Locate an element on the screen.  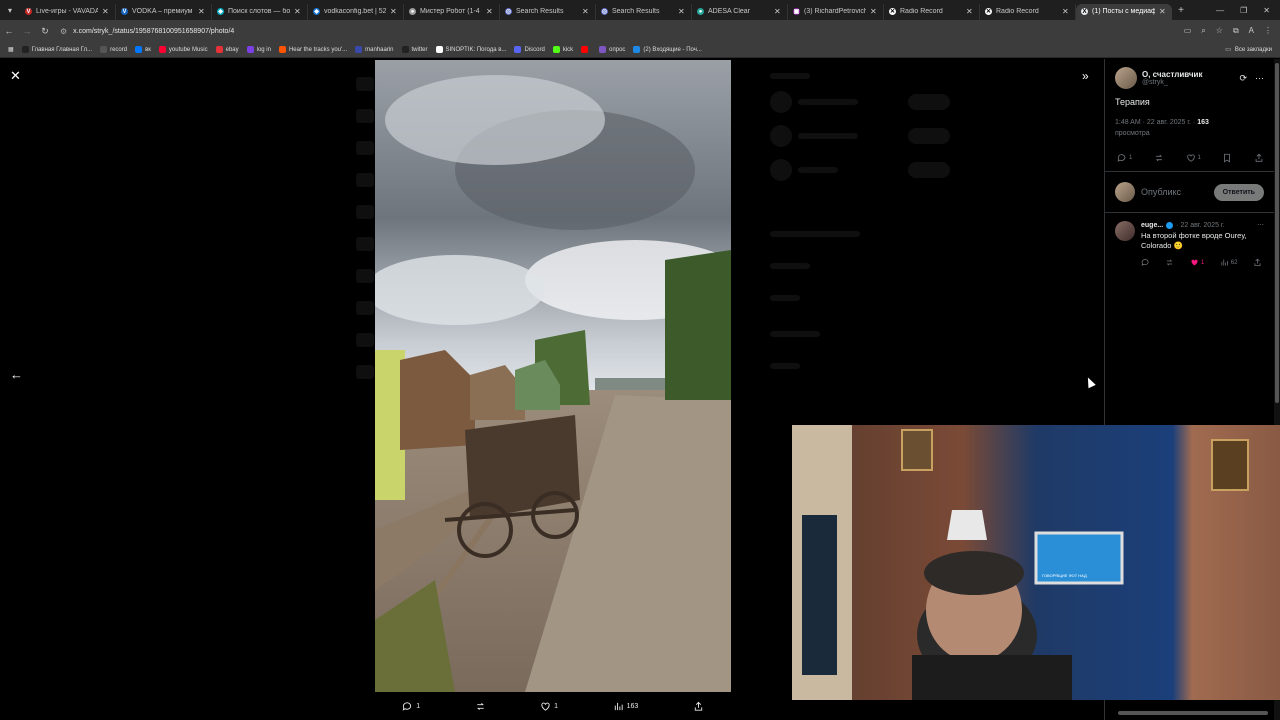
more-icon: ⋯ is located at coordinates (1259, 78).